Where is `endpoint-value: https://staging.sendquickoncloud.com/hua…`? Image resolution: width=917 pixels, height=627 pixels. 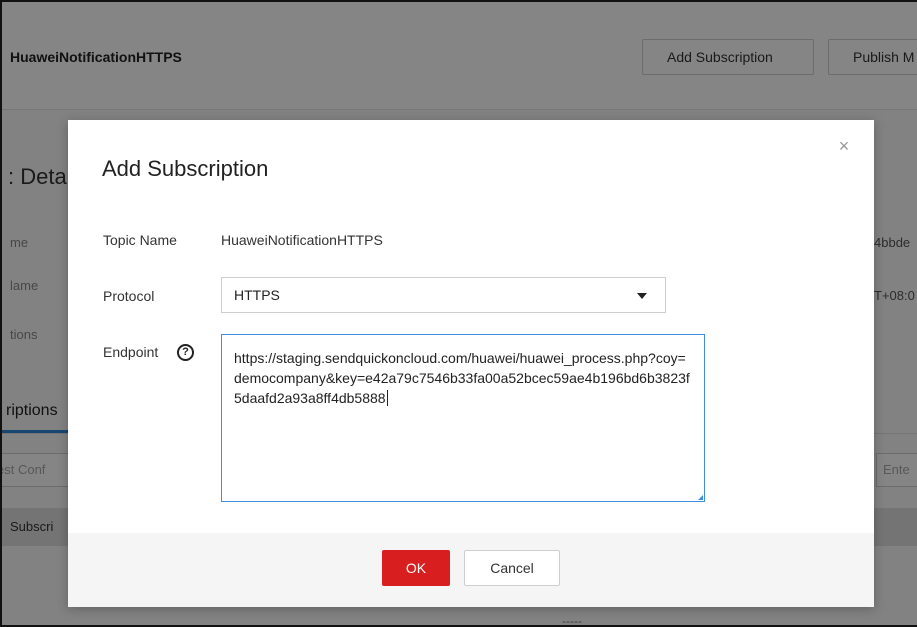
endpoint-value: https://staging.sendquickoncloud.com/hua… is located at coordinates (462, 378).